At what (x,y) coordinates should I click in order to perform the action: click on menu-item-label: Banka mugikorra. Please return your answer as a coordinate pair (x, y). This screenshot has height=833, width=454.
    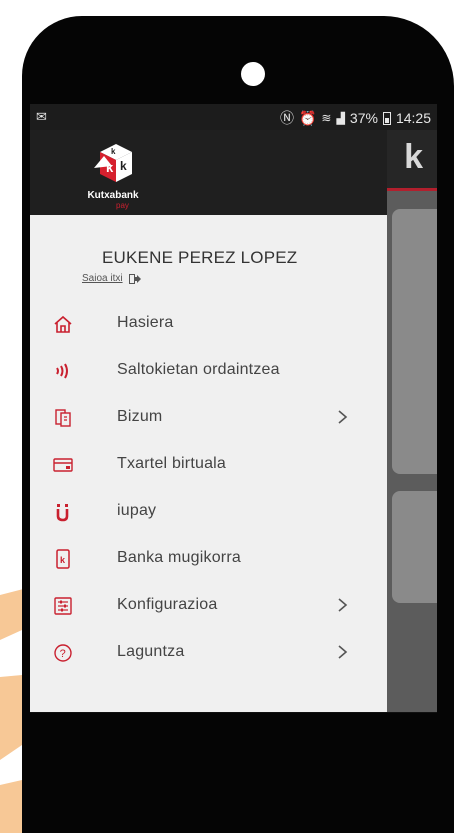
    Looking at the image, I should click on (179, 557).